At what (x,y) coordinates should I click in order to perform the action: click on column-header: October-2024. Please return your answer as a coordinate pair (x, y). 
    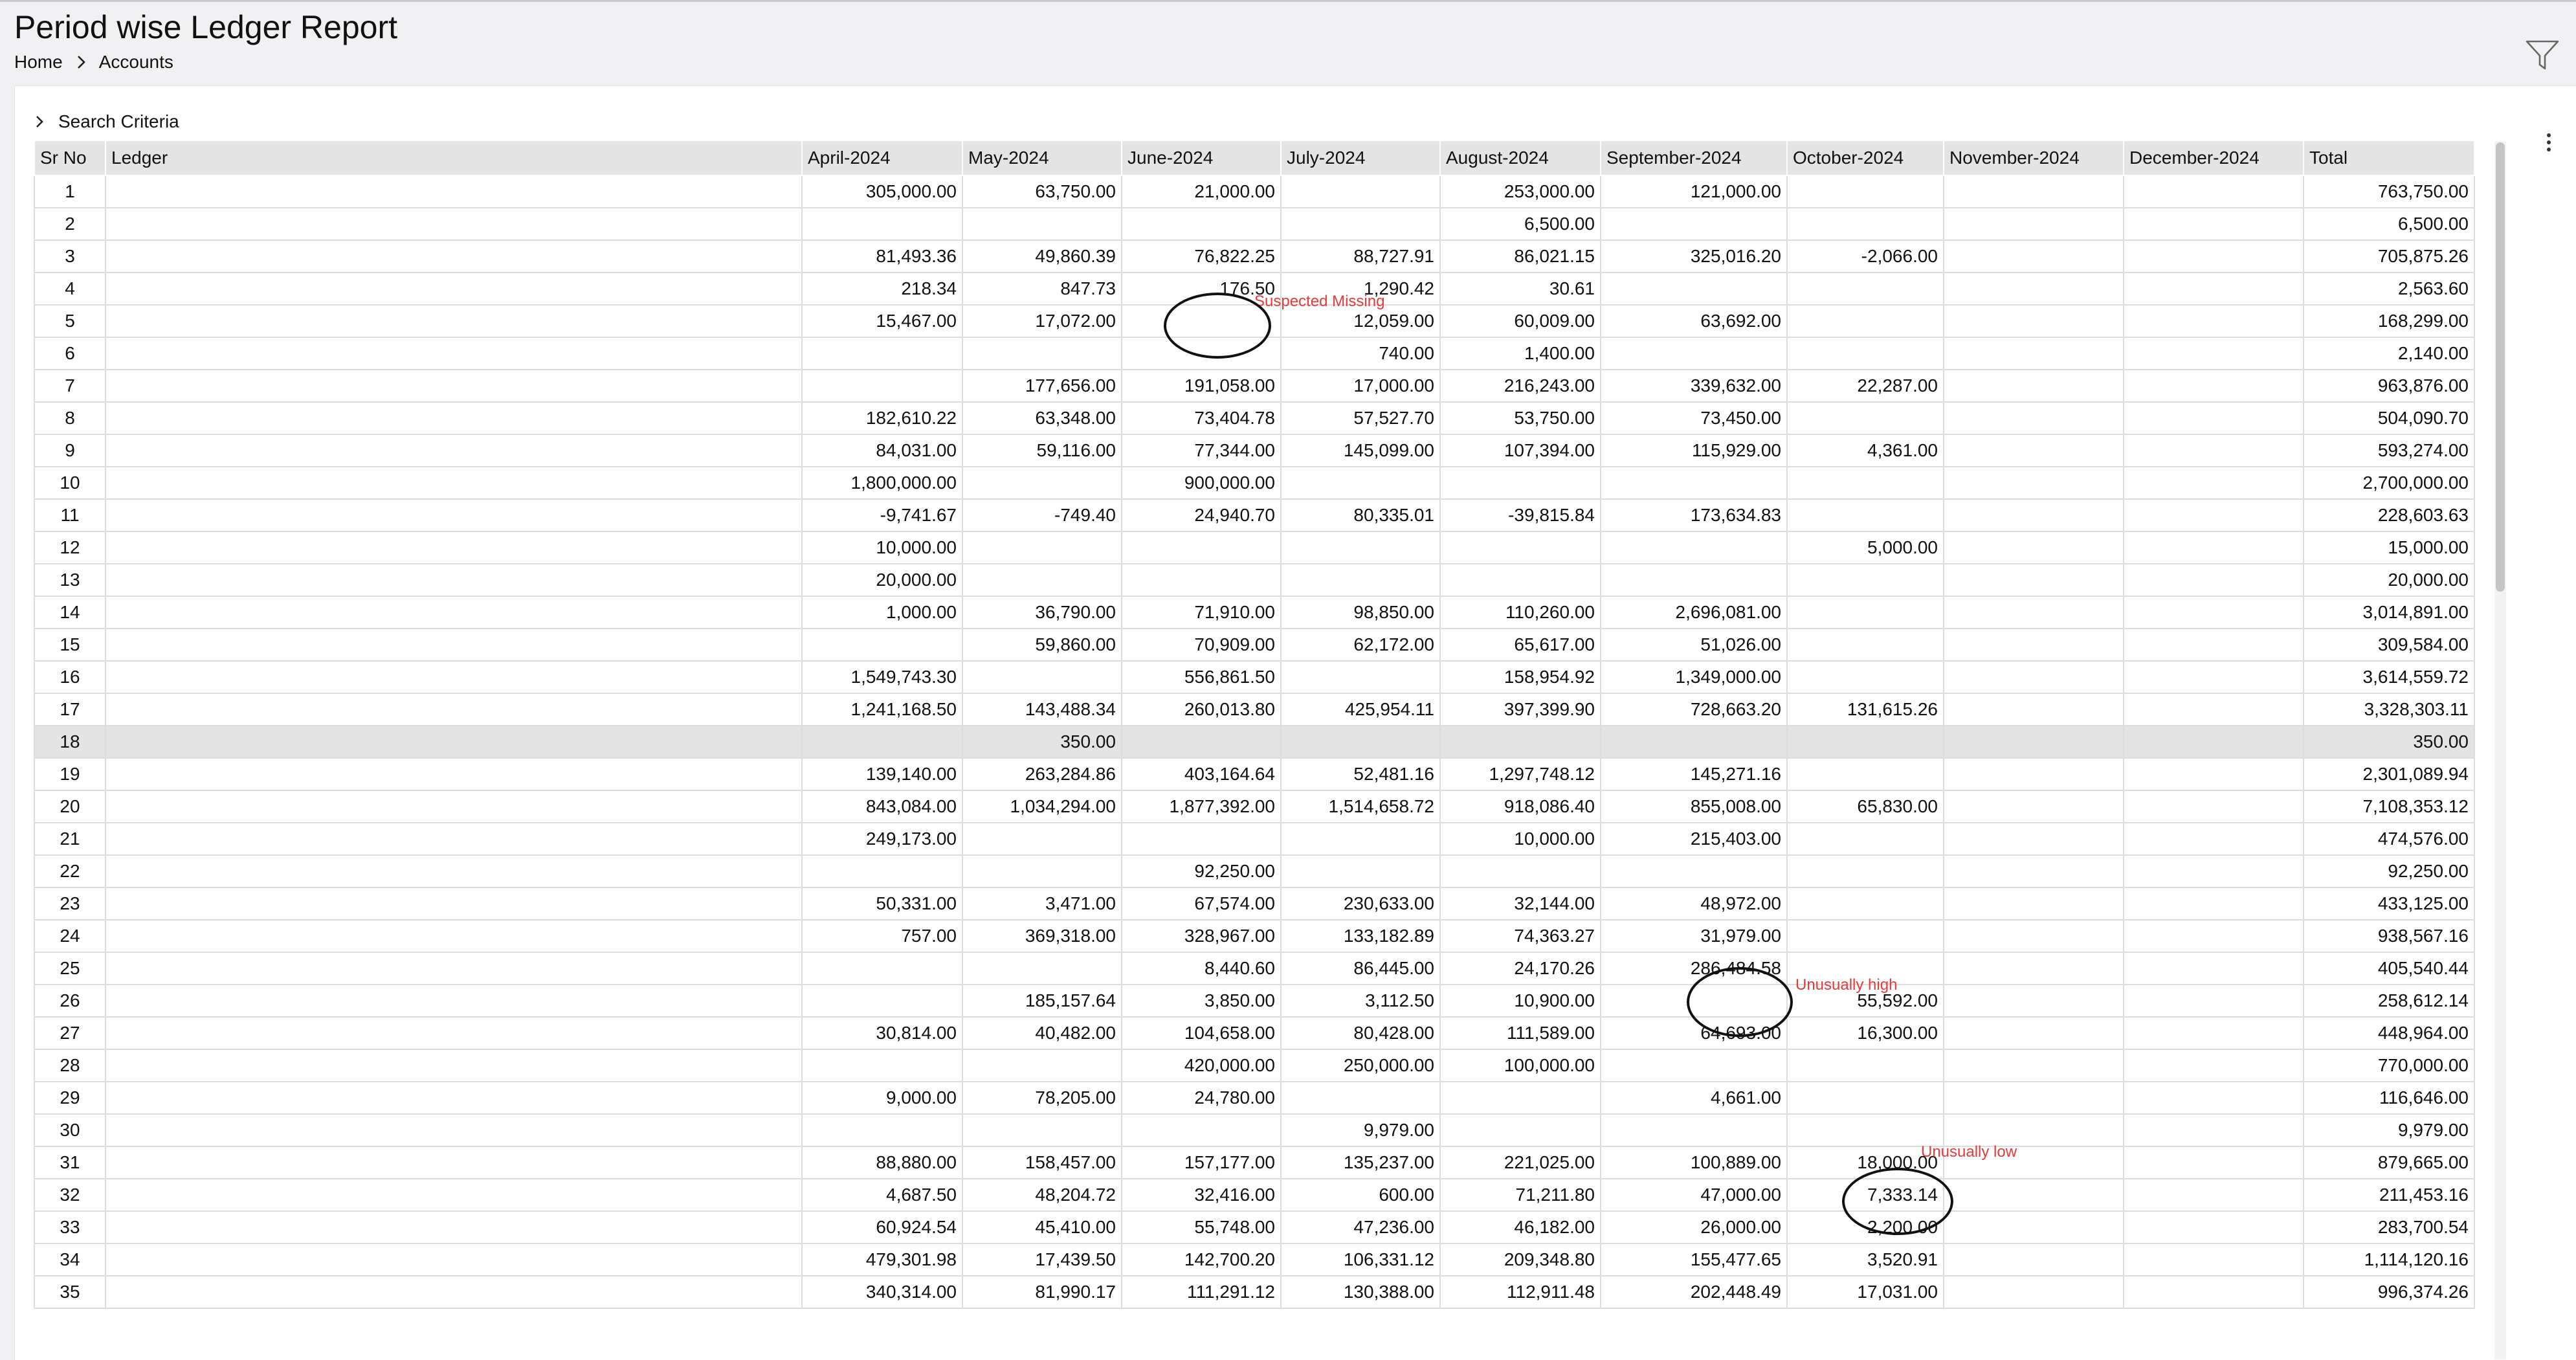
    Looking at the image, I should click on (1865, 158).